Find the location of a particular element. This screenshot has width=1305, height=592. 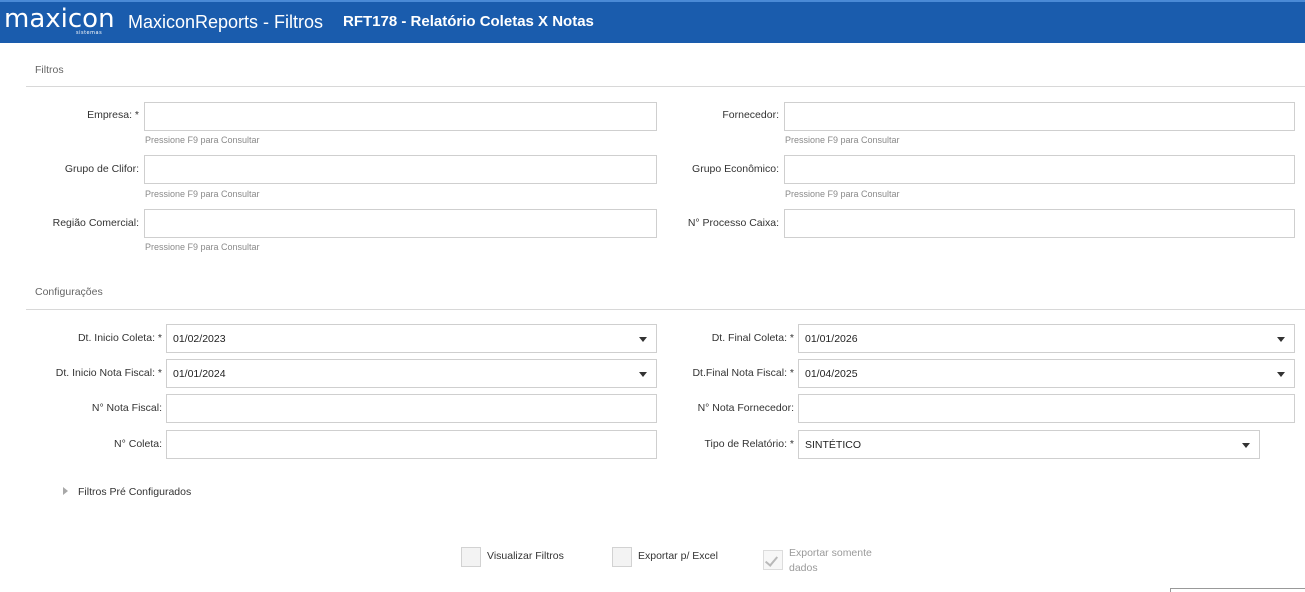

regiao-comercial-label: Região Comercial: is located at coordinates (95, 223).